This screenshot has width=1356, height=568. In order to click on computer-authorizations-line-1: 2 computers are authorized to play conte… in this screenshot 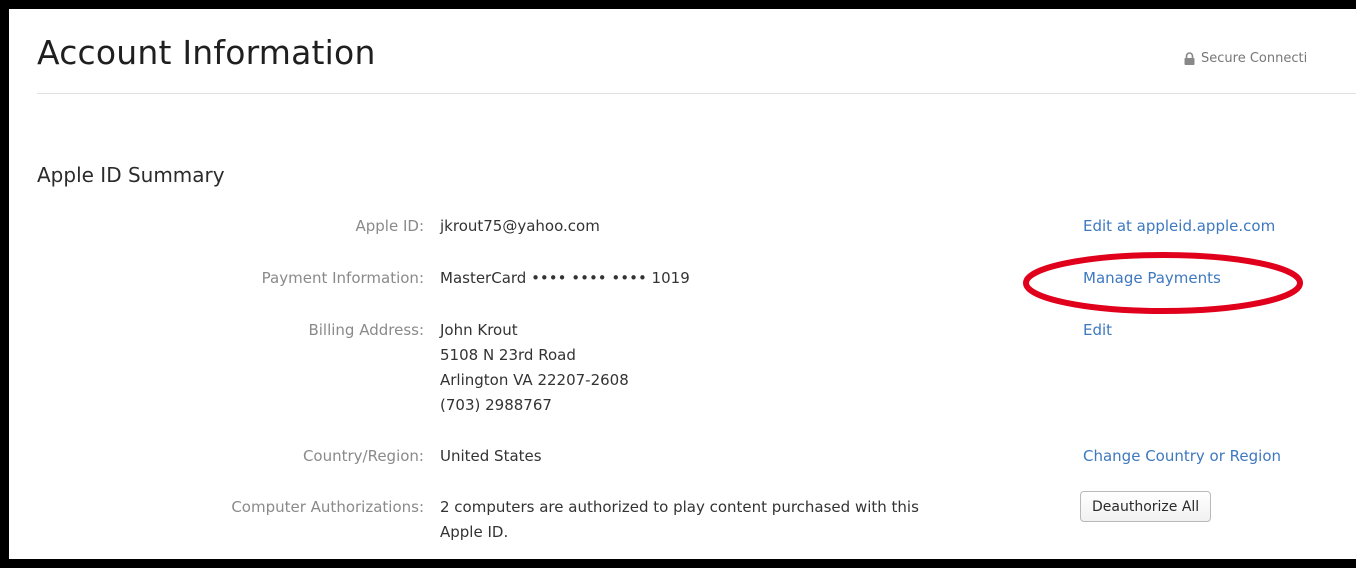, I will do `click(679, 507)`.